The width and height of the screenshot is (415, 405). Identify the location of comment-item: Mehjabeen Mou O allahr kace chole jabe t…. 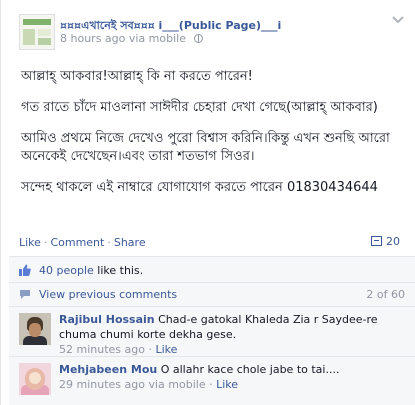
(212, 381).